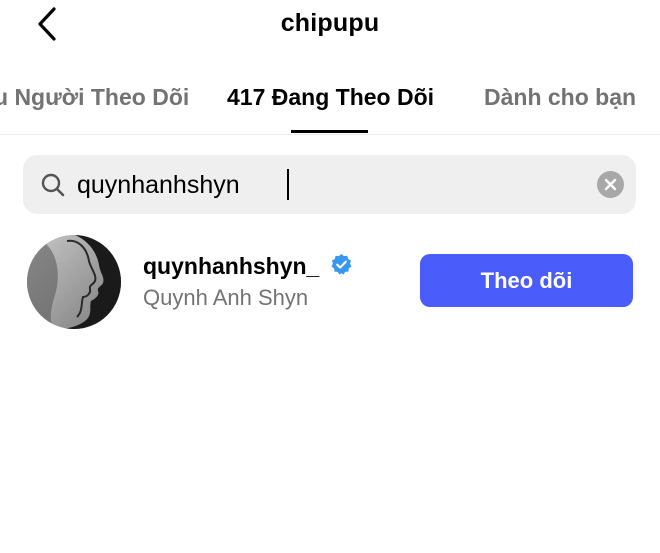  Describe the element at coordinates (288, 184) in the screenshot. I see `text-cursor` at that location.